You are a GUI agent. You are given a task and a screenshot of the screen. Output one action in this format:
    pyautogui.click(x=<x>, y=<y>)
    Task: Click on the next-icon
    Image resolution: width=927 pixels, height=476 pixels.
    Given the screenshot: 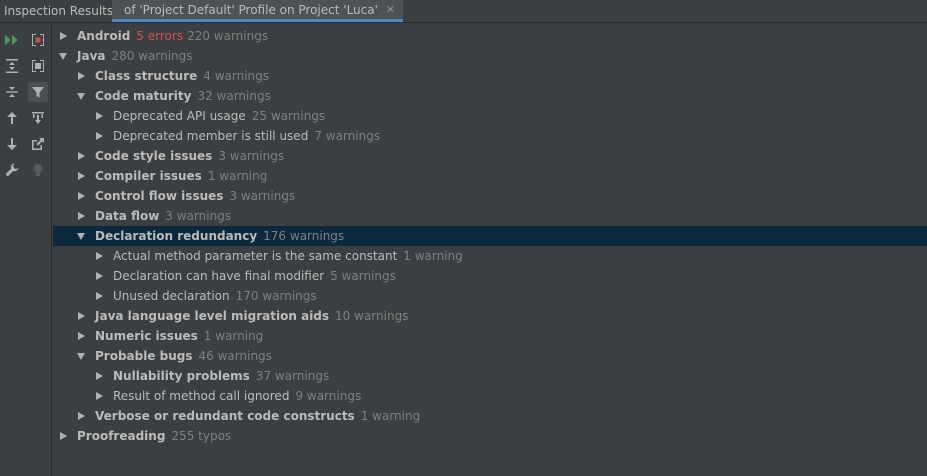 What is the action you would take?
    pyautogui.click(x=12, y=144)
    